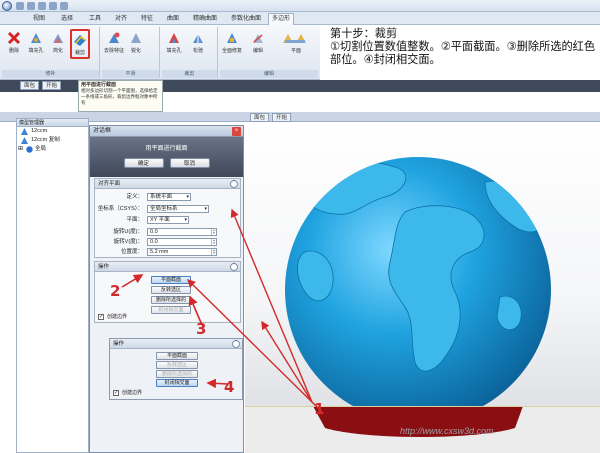 The height and width of the screenshot is (453, 600). I want to click on annotation-1: 1, so click(319, 409).